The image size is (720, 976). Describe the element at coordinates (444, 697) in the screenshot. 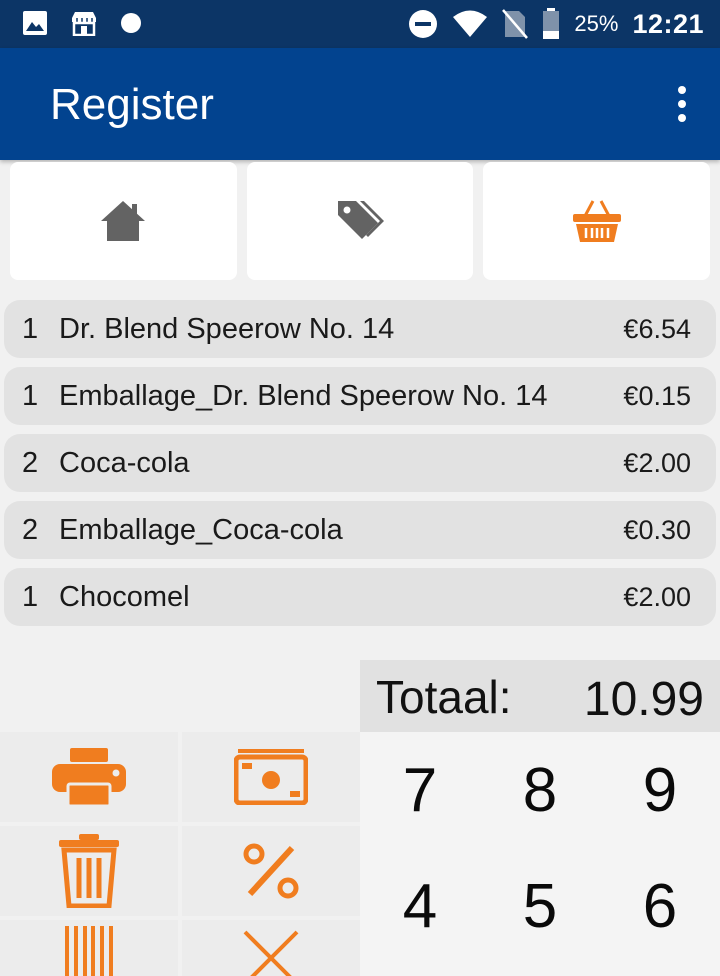

I see `total-label: Totaal:` at that location.